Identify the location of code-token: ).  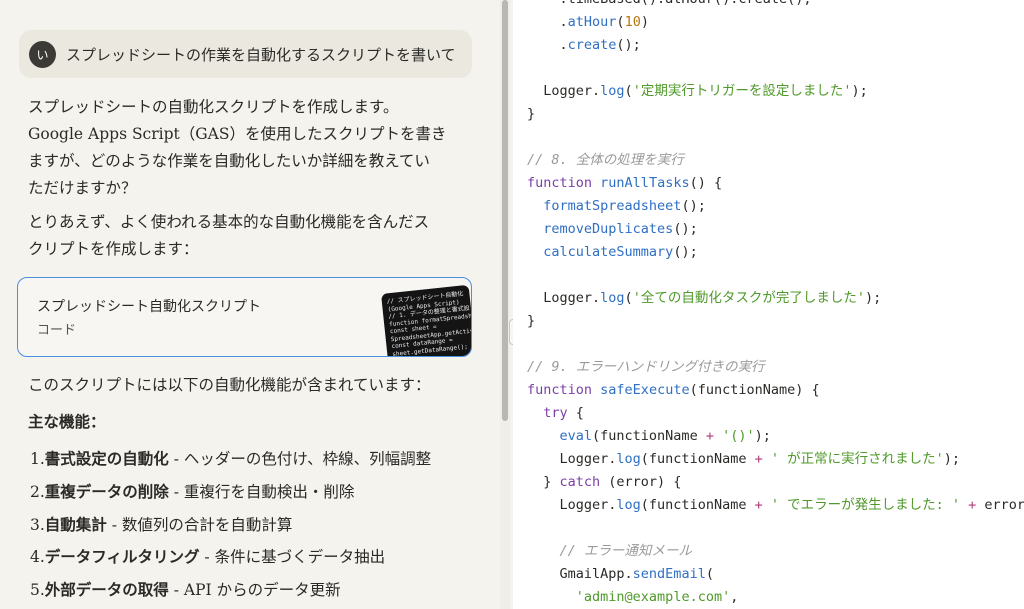
(644, 22).